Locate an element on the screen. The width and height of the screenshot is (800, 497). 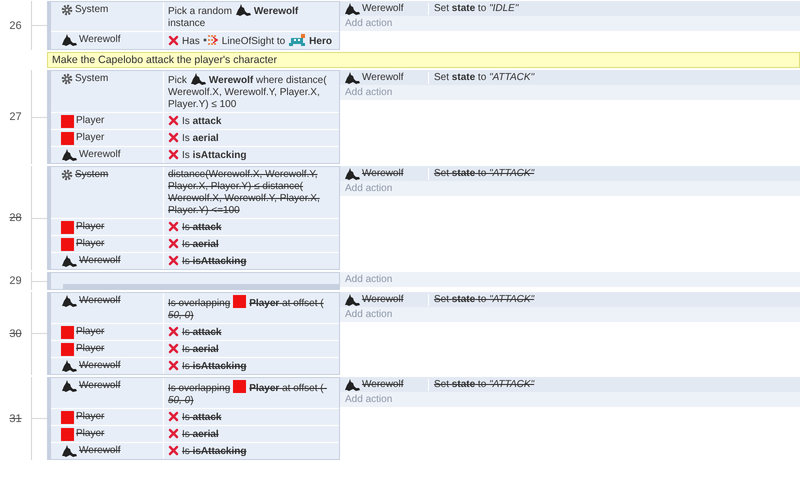
condition-text: Is aerial is located at coordinates (200, 139).